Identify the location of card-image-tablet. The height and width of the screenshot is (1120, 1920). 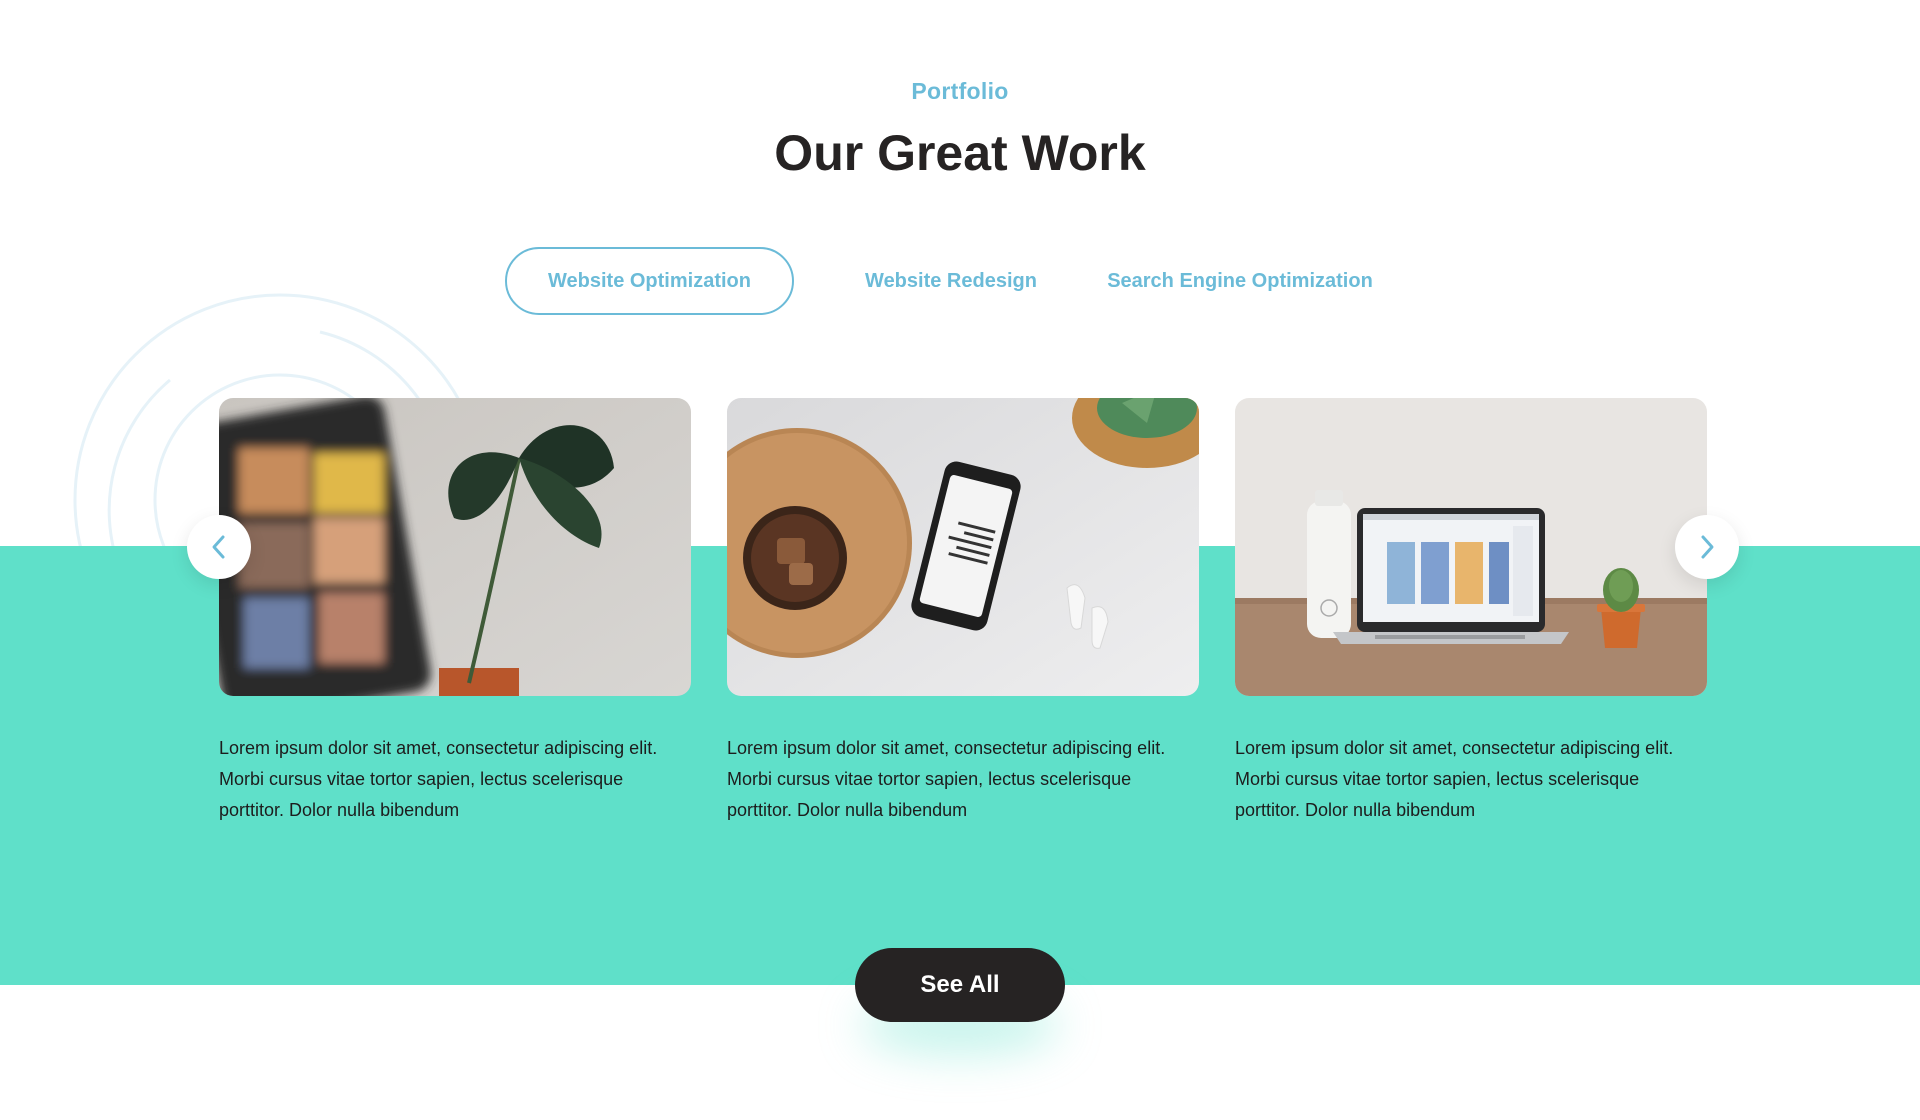
(455, 547).